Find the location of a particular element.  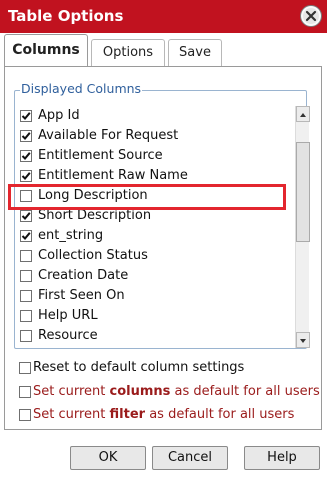

column-label: Available For Request is located at coordinates (108, 135).